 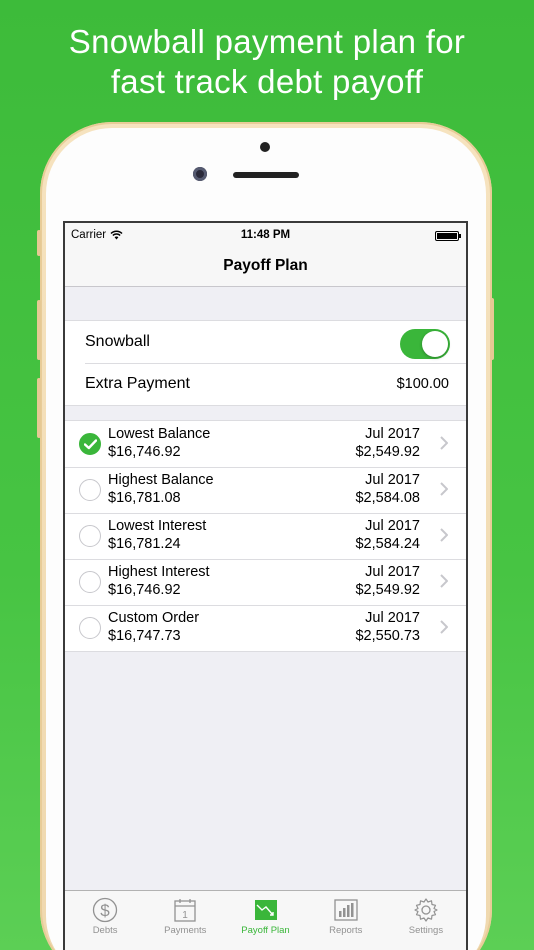 I want to click on headline-line-2: fast track debt payoff, so click(x=267, y=81).